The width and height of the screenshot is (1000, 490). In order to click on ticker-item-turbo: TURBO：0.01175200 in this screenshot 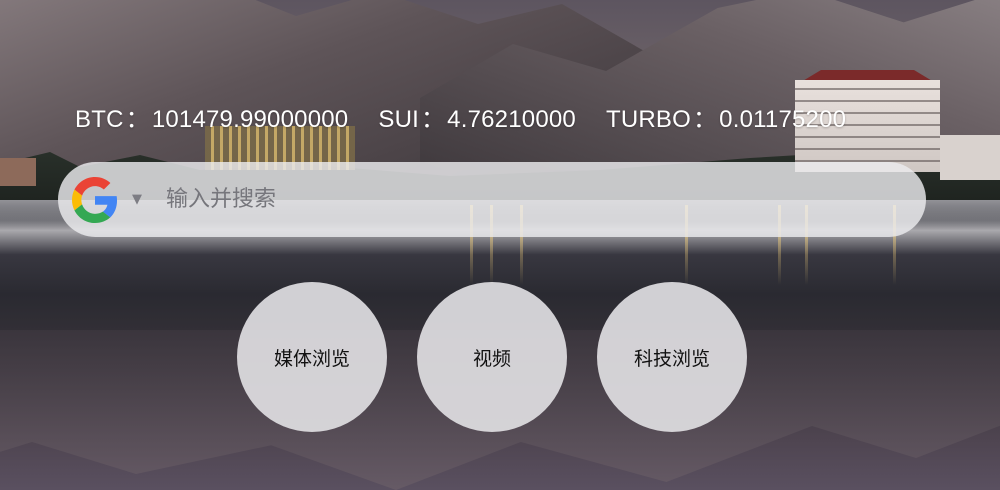, I will do `click(726, 116)`.